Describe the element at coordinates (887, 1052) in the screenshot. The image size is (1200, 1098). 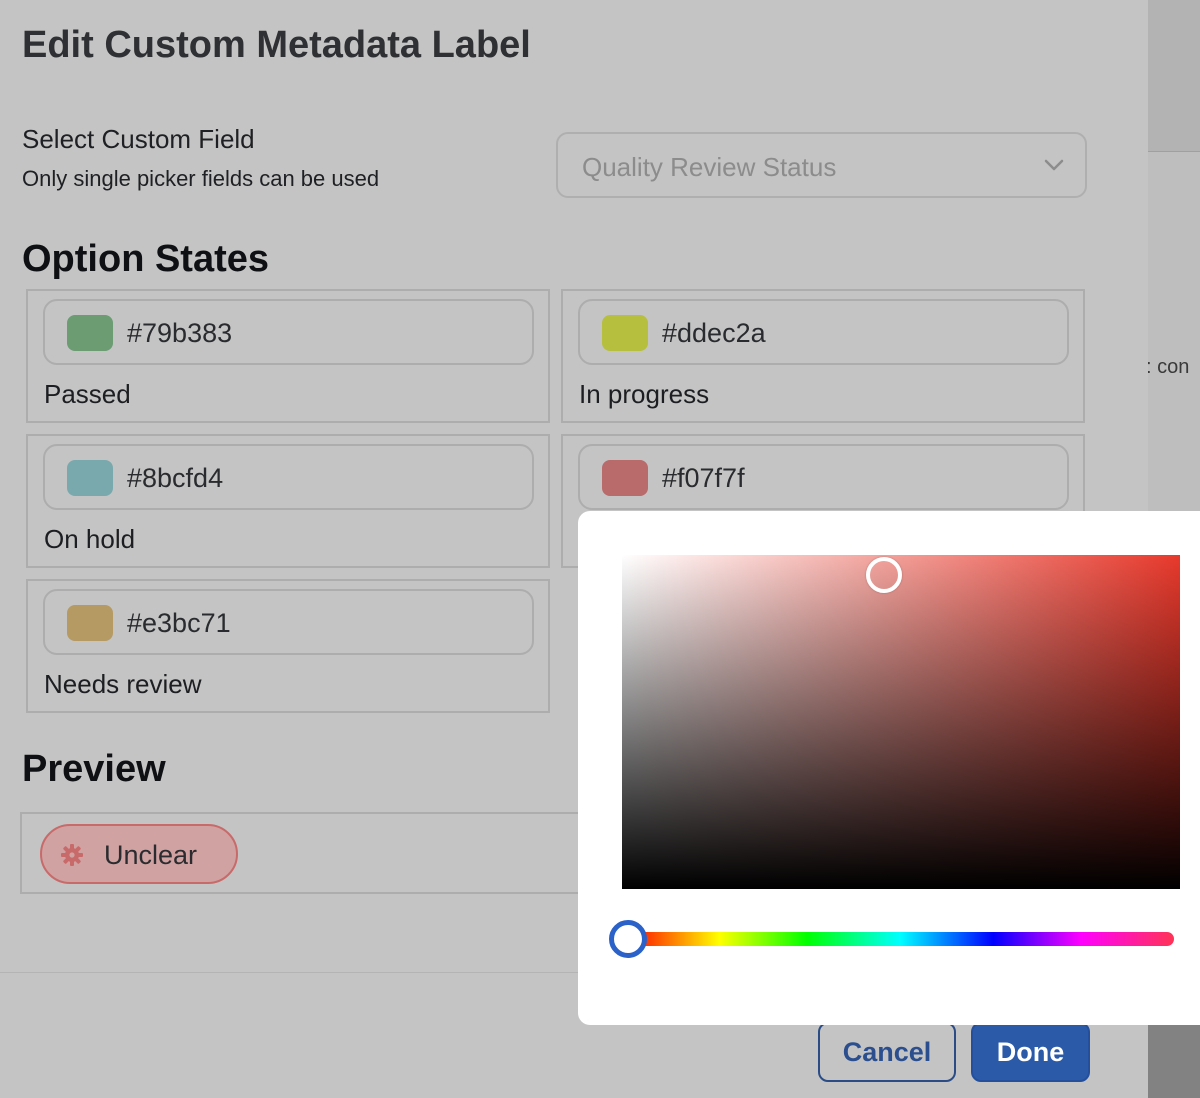
I see `cancel-button: Cancel` at that location.